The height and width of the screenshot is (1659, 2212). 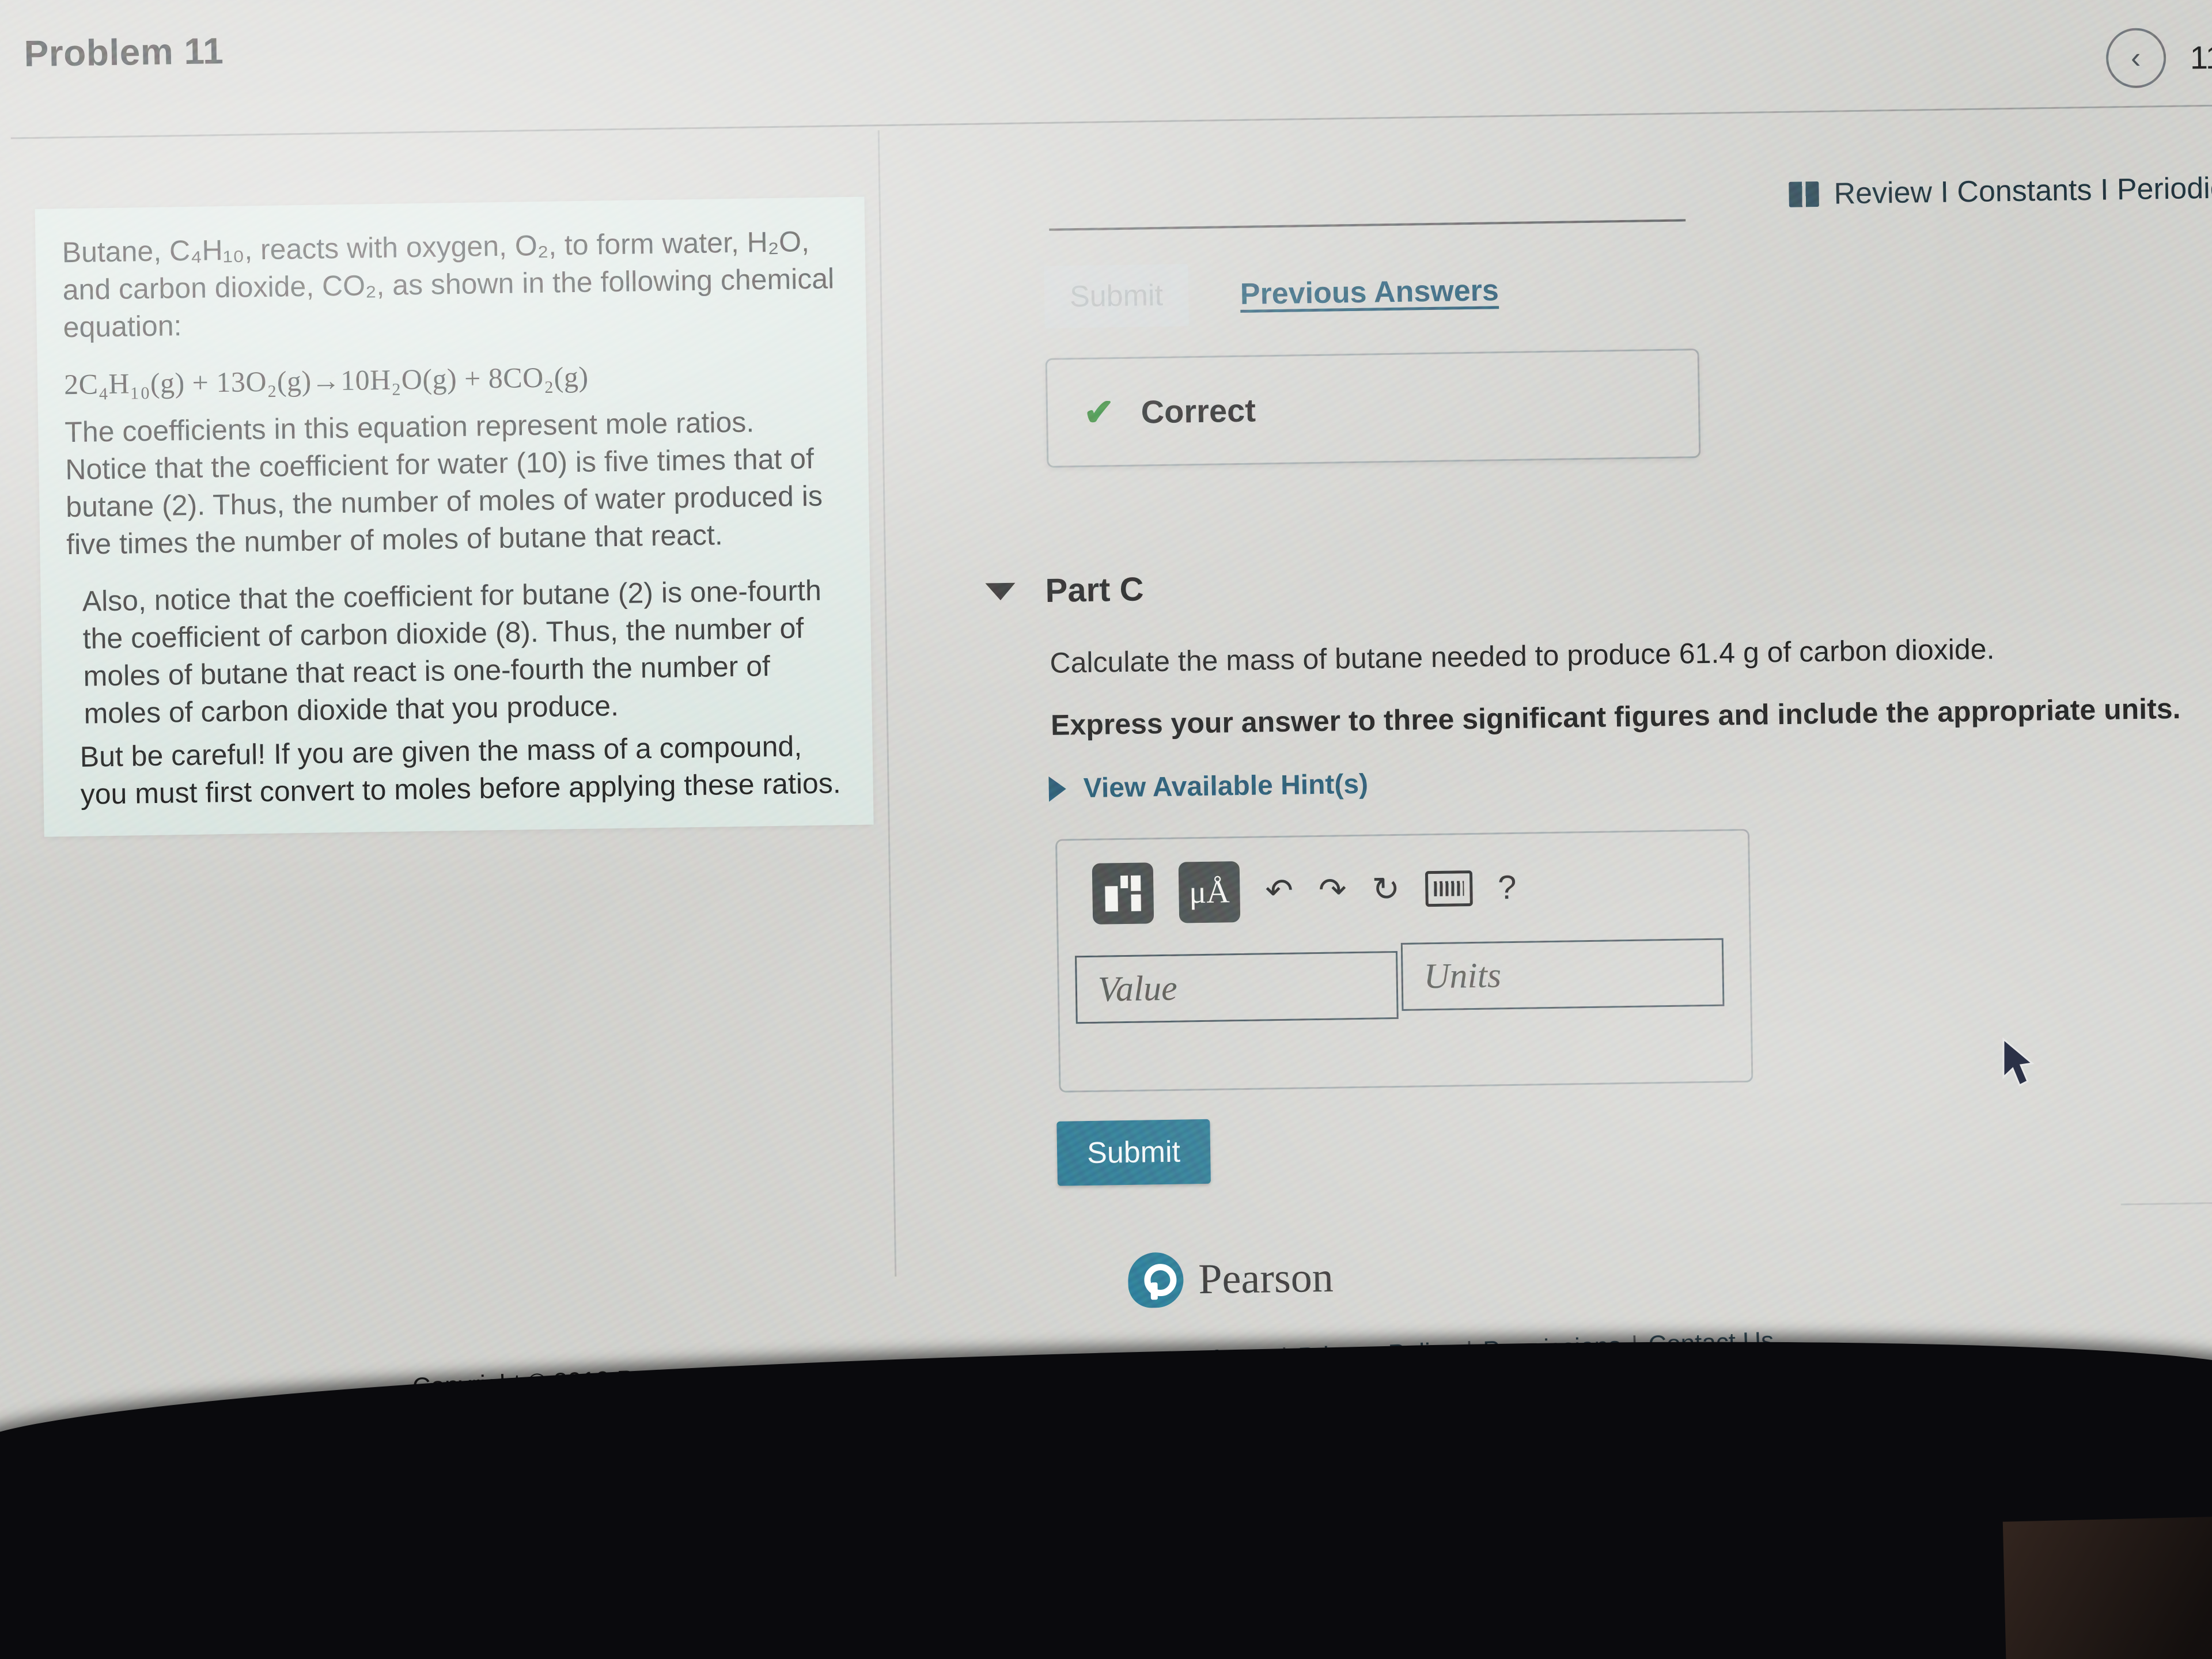 What do you see at coordinates (1462, 975) in the screenshot?
I see `units-placeholder: Units` at bounding box center [1462, 975].